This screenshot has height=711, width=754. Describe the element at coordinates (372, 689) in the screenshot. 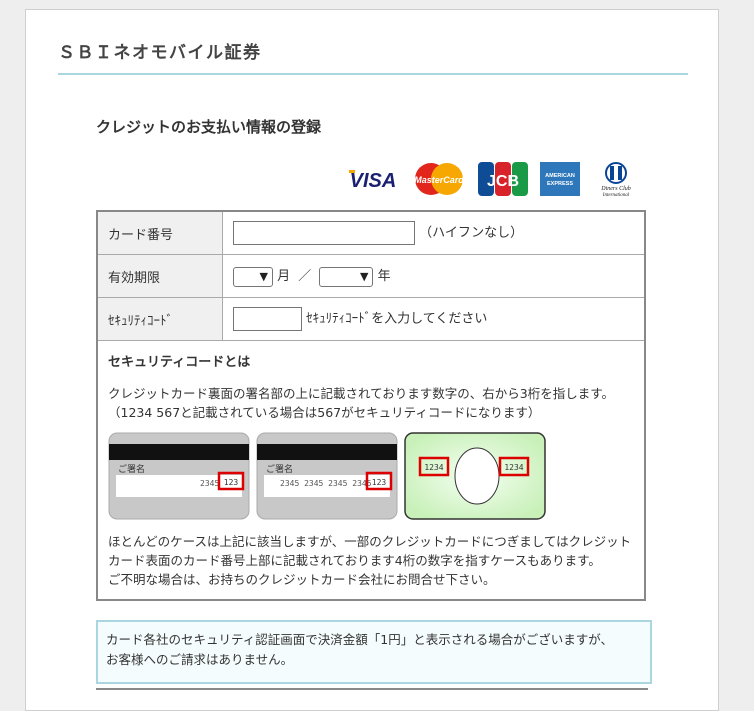

I see `bottom-divider` at that location.